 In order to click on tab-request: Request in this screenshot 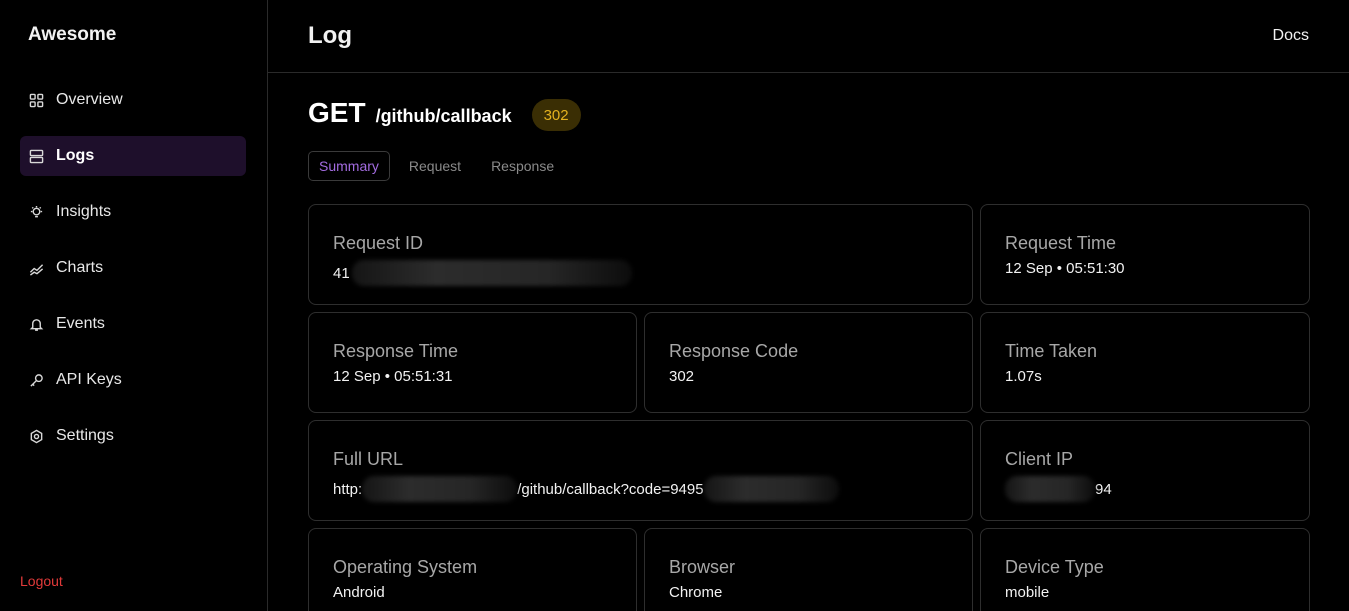, I will do `click(435, 166)`.